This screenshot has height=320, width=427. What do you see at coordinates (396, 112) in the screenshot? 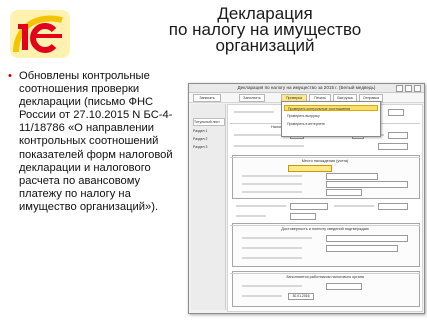
I see `page-field` at bounding box center [396, 112].